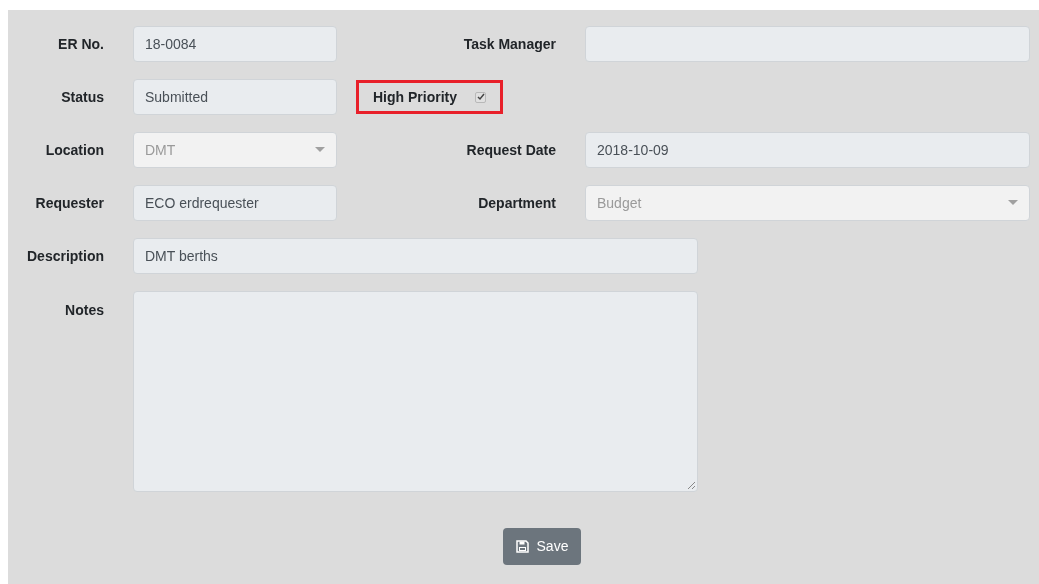 This screenshot has height=584, width=1039. Describe the element at coordinates (415, 256) in the screenshot. I see `text-field: DMT berths` at that location.